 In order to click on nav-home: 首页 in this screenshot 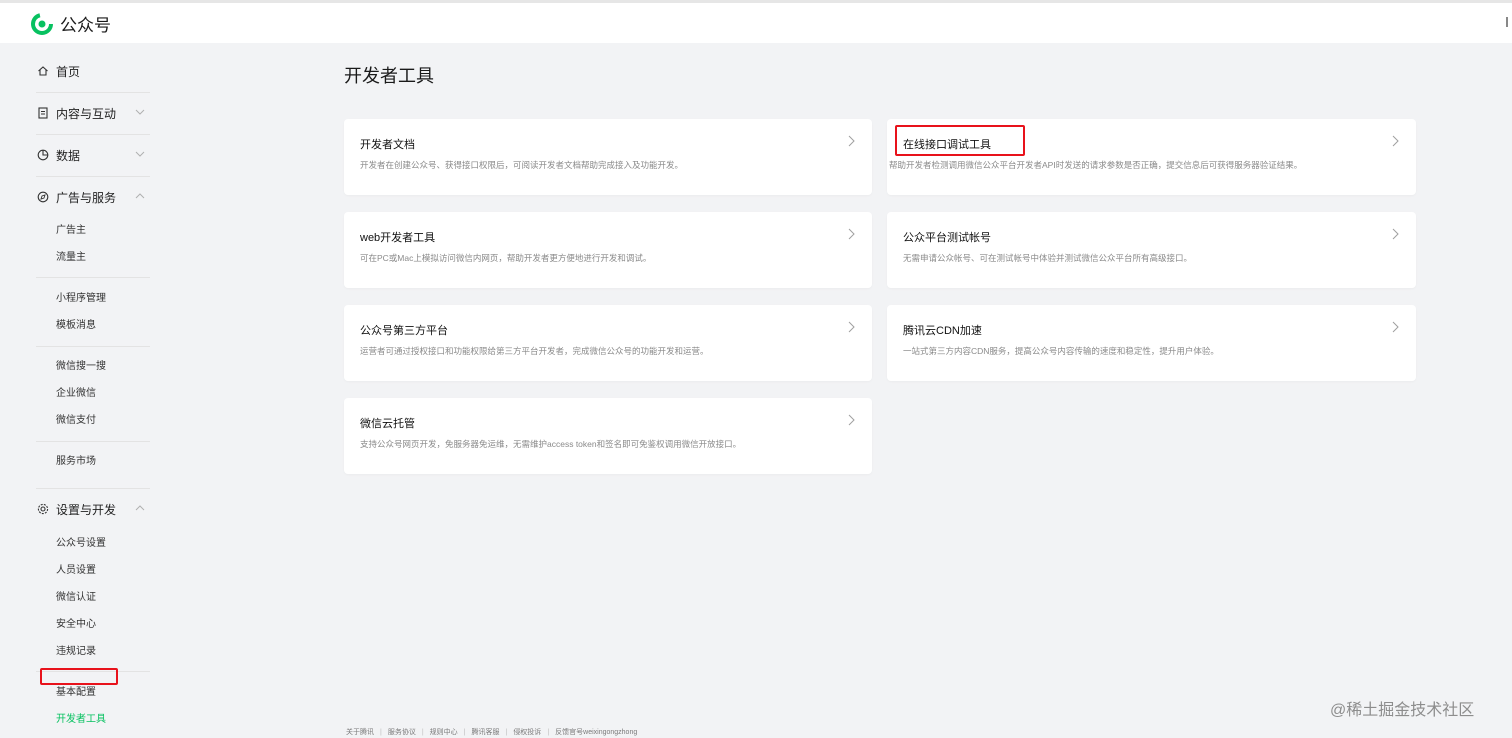, I will do `click(94, 71)`.